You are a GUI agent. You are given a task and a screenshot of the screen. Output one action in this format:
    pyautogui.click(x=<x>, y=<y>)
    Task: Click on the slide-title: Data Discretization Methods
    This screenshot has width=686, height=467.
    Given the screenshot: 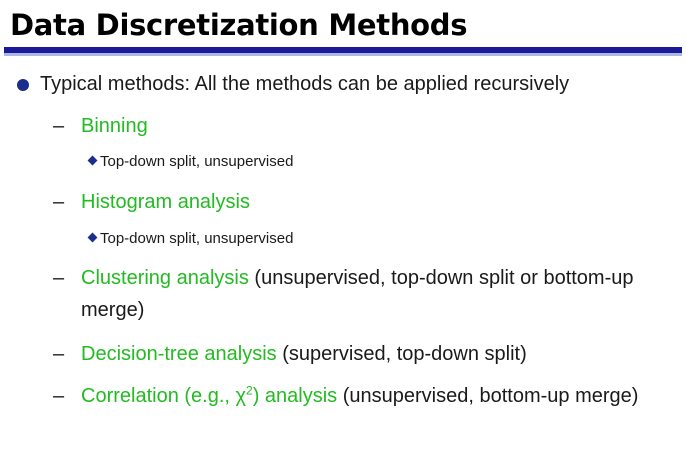 What is the action you would take?
    pyautogui.click(x=239, y=25)
    